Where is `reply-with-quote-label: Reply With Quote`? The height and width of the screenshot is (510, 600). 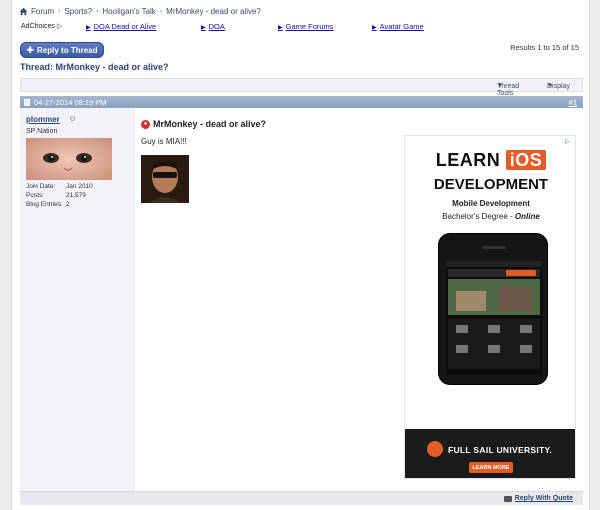
reply-with-quote-label: Reply With Quote is located at coordinates (543, 498).